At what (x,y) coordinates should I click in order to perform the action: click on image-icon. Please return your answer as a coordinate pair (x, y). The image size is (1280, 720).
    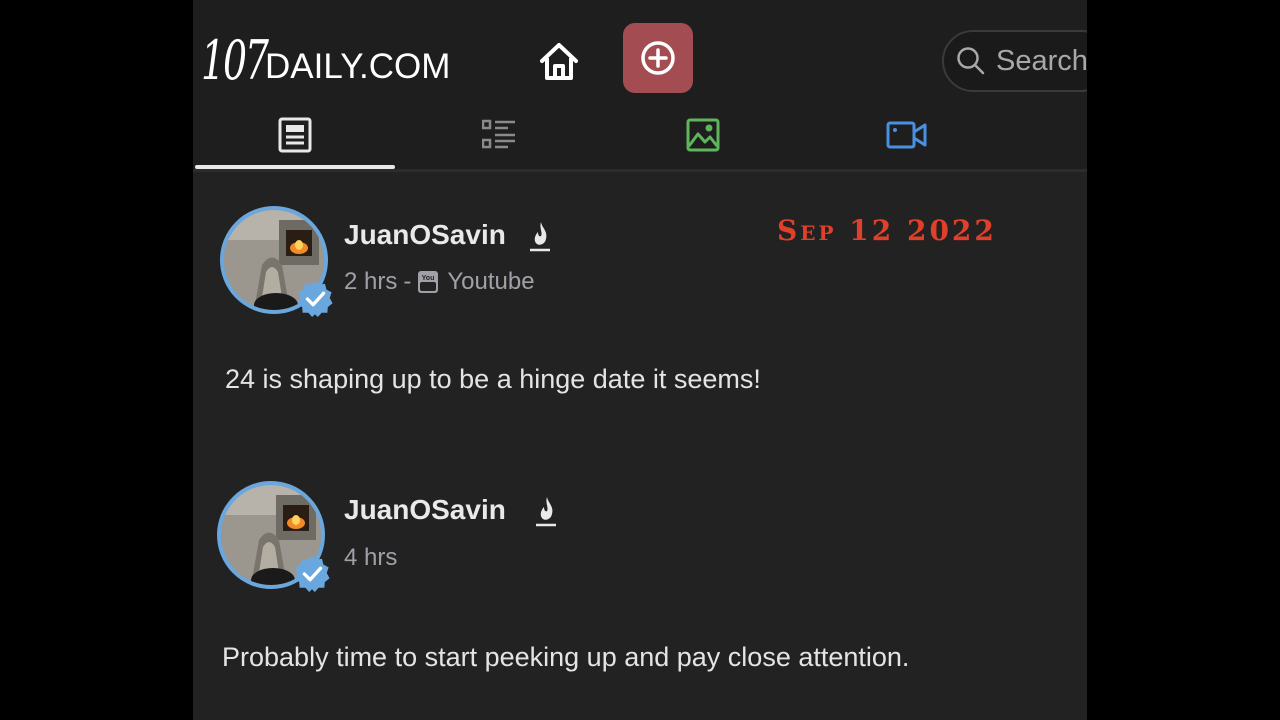
    Looking at the image, I should click on (703, 134).